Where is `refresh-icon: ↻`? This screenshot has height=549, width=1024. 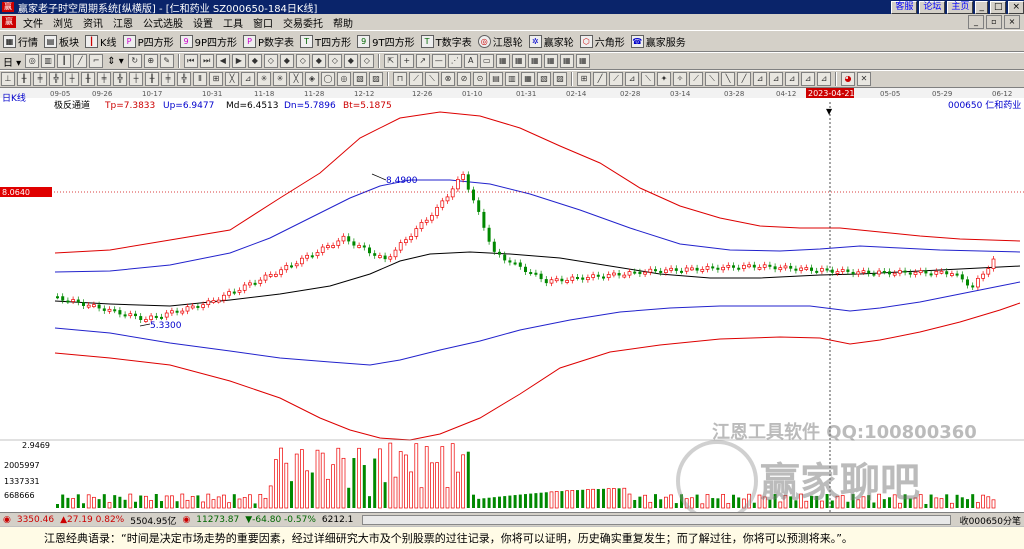 refresh-icon: ↻ is located at coordinates (134, 61).